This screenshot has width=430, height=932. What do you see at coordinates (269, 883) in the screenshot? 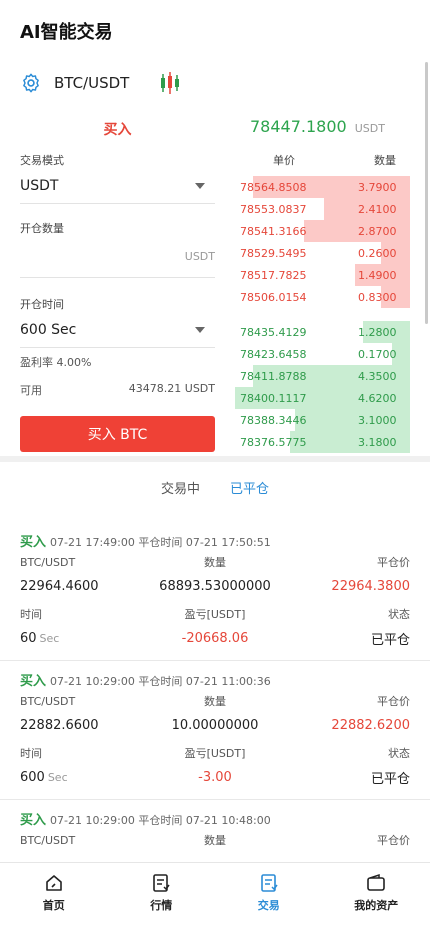
I see `trade-icon` at bounding box center [269, 883].